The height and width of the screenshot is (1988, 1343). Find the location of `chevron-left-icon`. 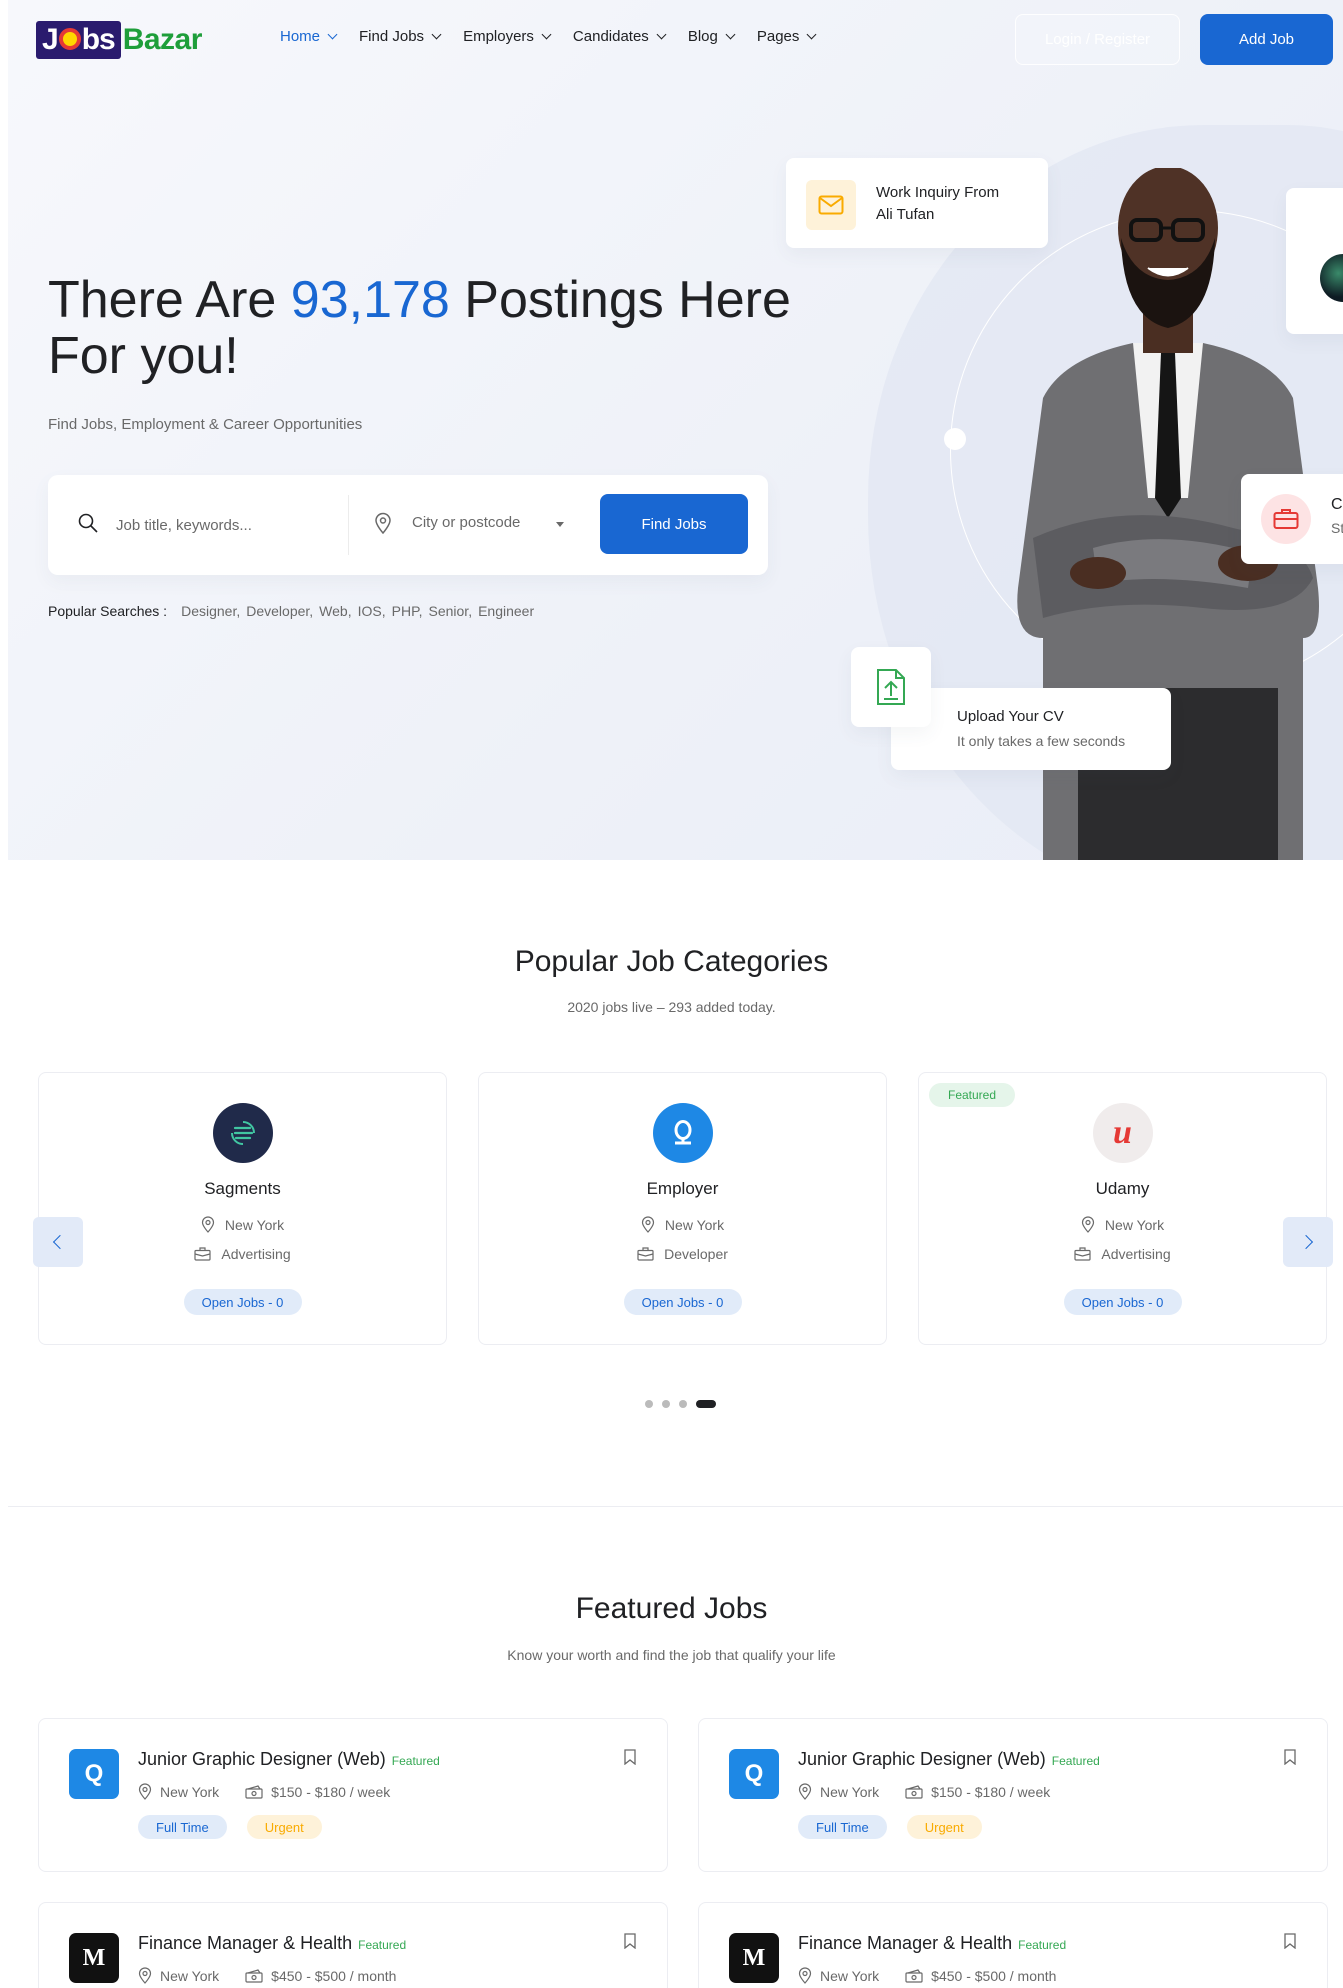

chevron-left-icon is located at coordinates (60, 1242).